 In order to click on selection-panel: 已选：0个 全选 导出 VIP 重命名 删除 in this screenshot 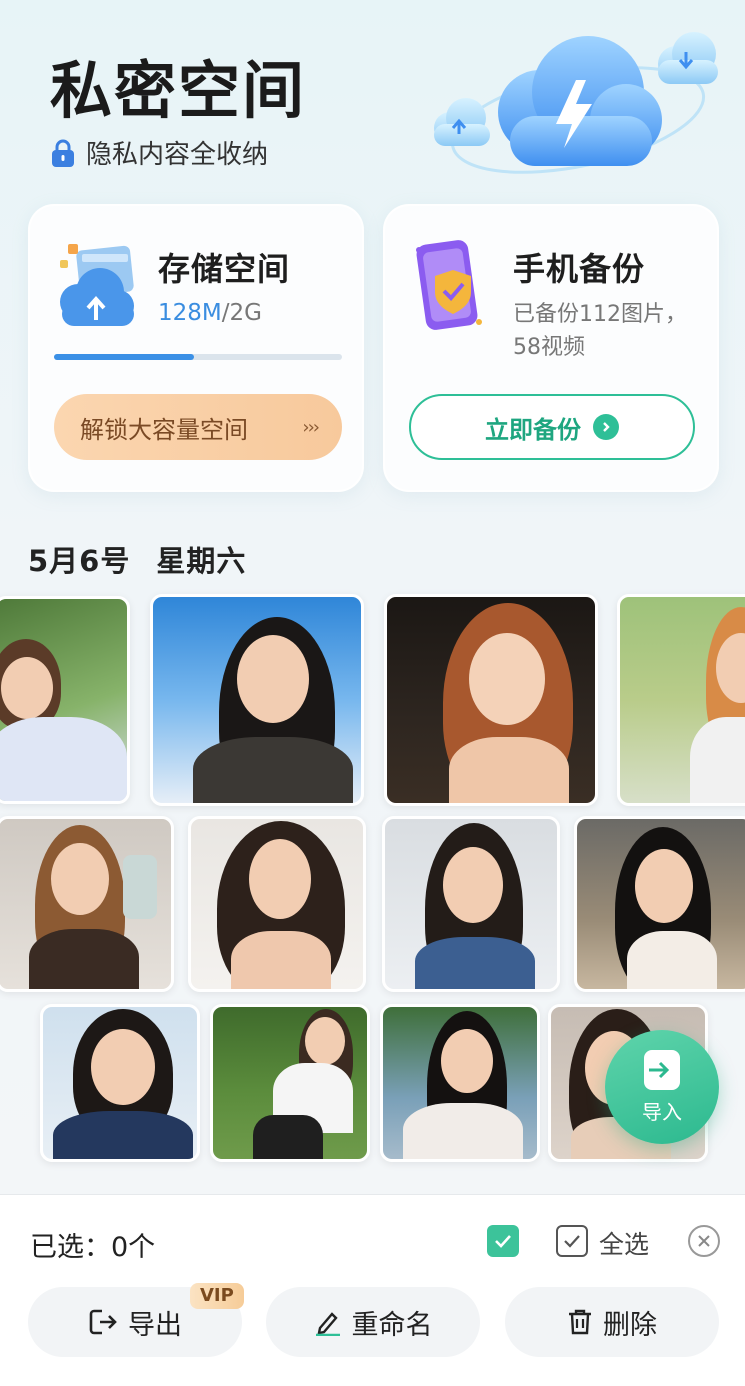, I will do `click(372, 1290)`.